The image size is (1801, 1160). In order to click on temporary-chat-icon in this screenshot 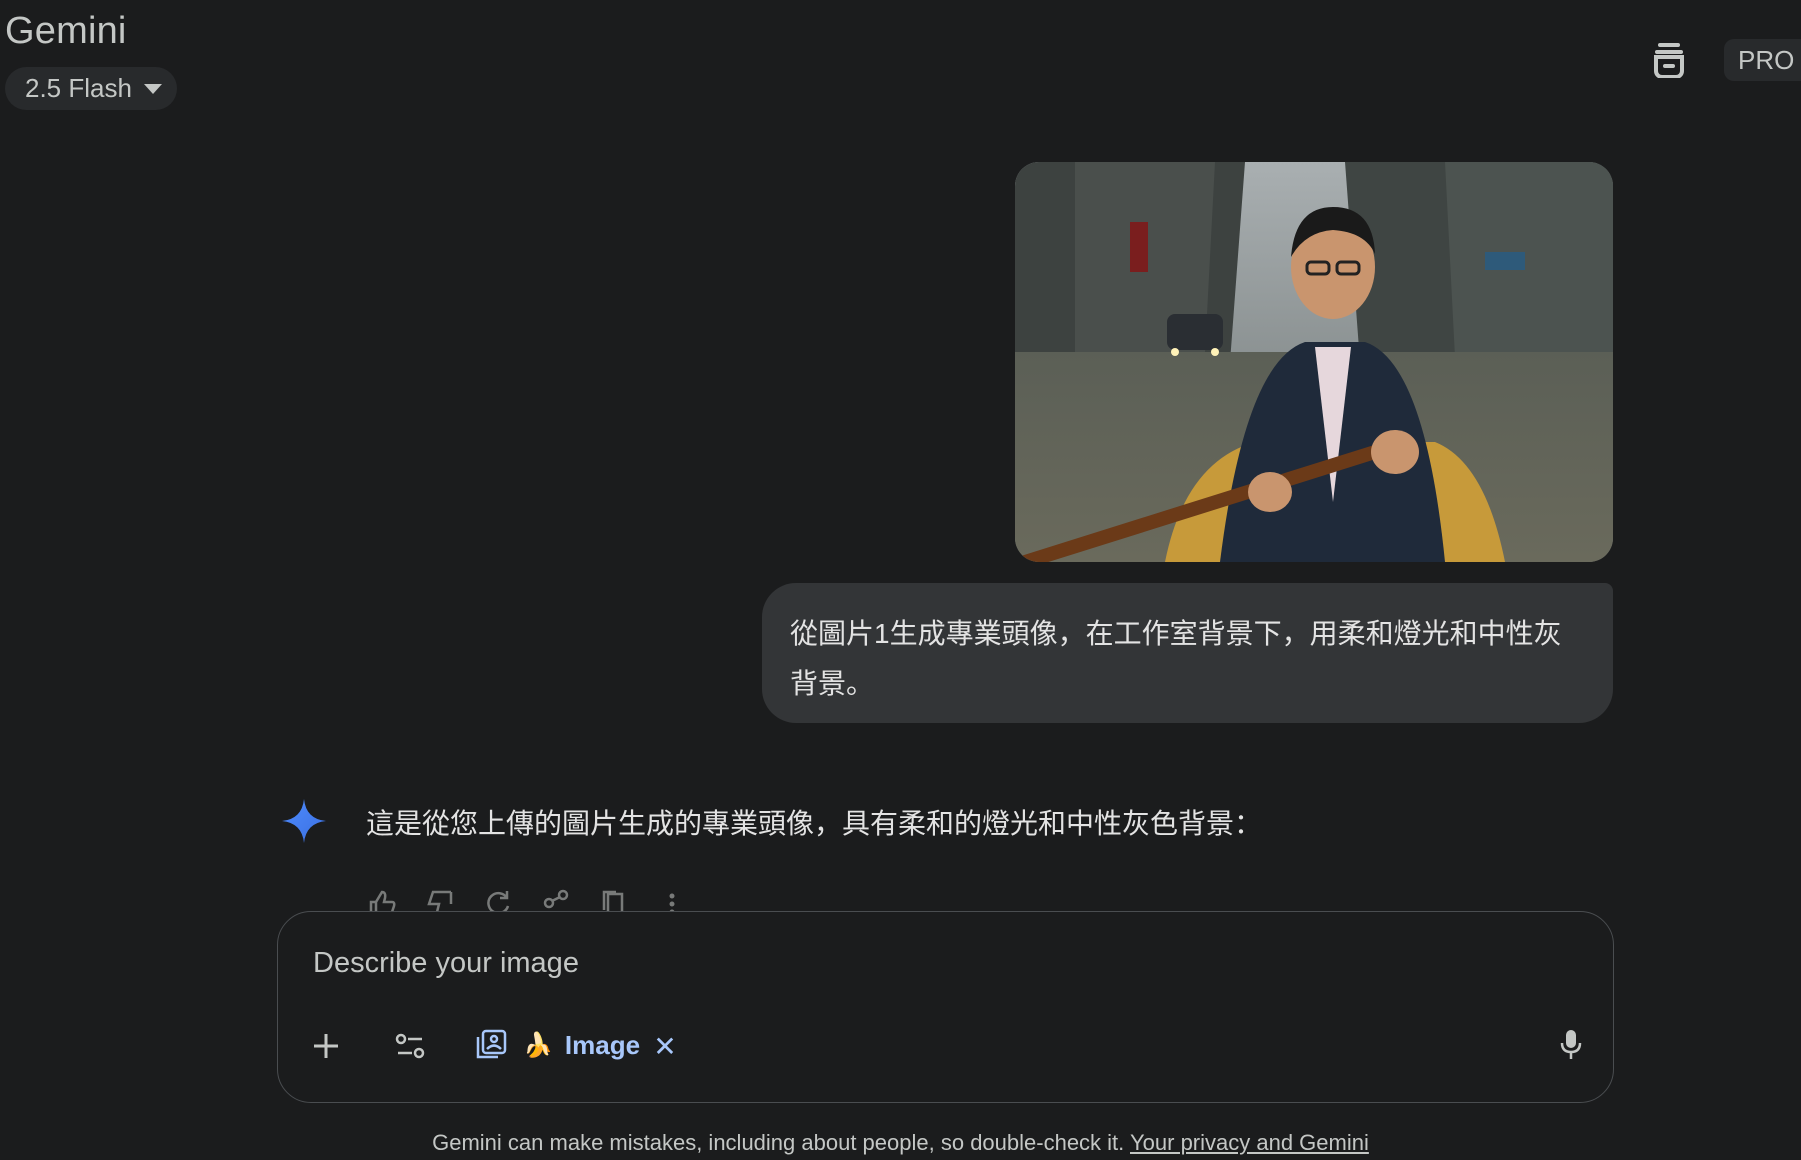, I will do `click(1669, 60)`.